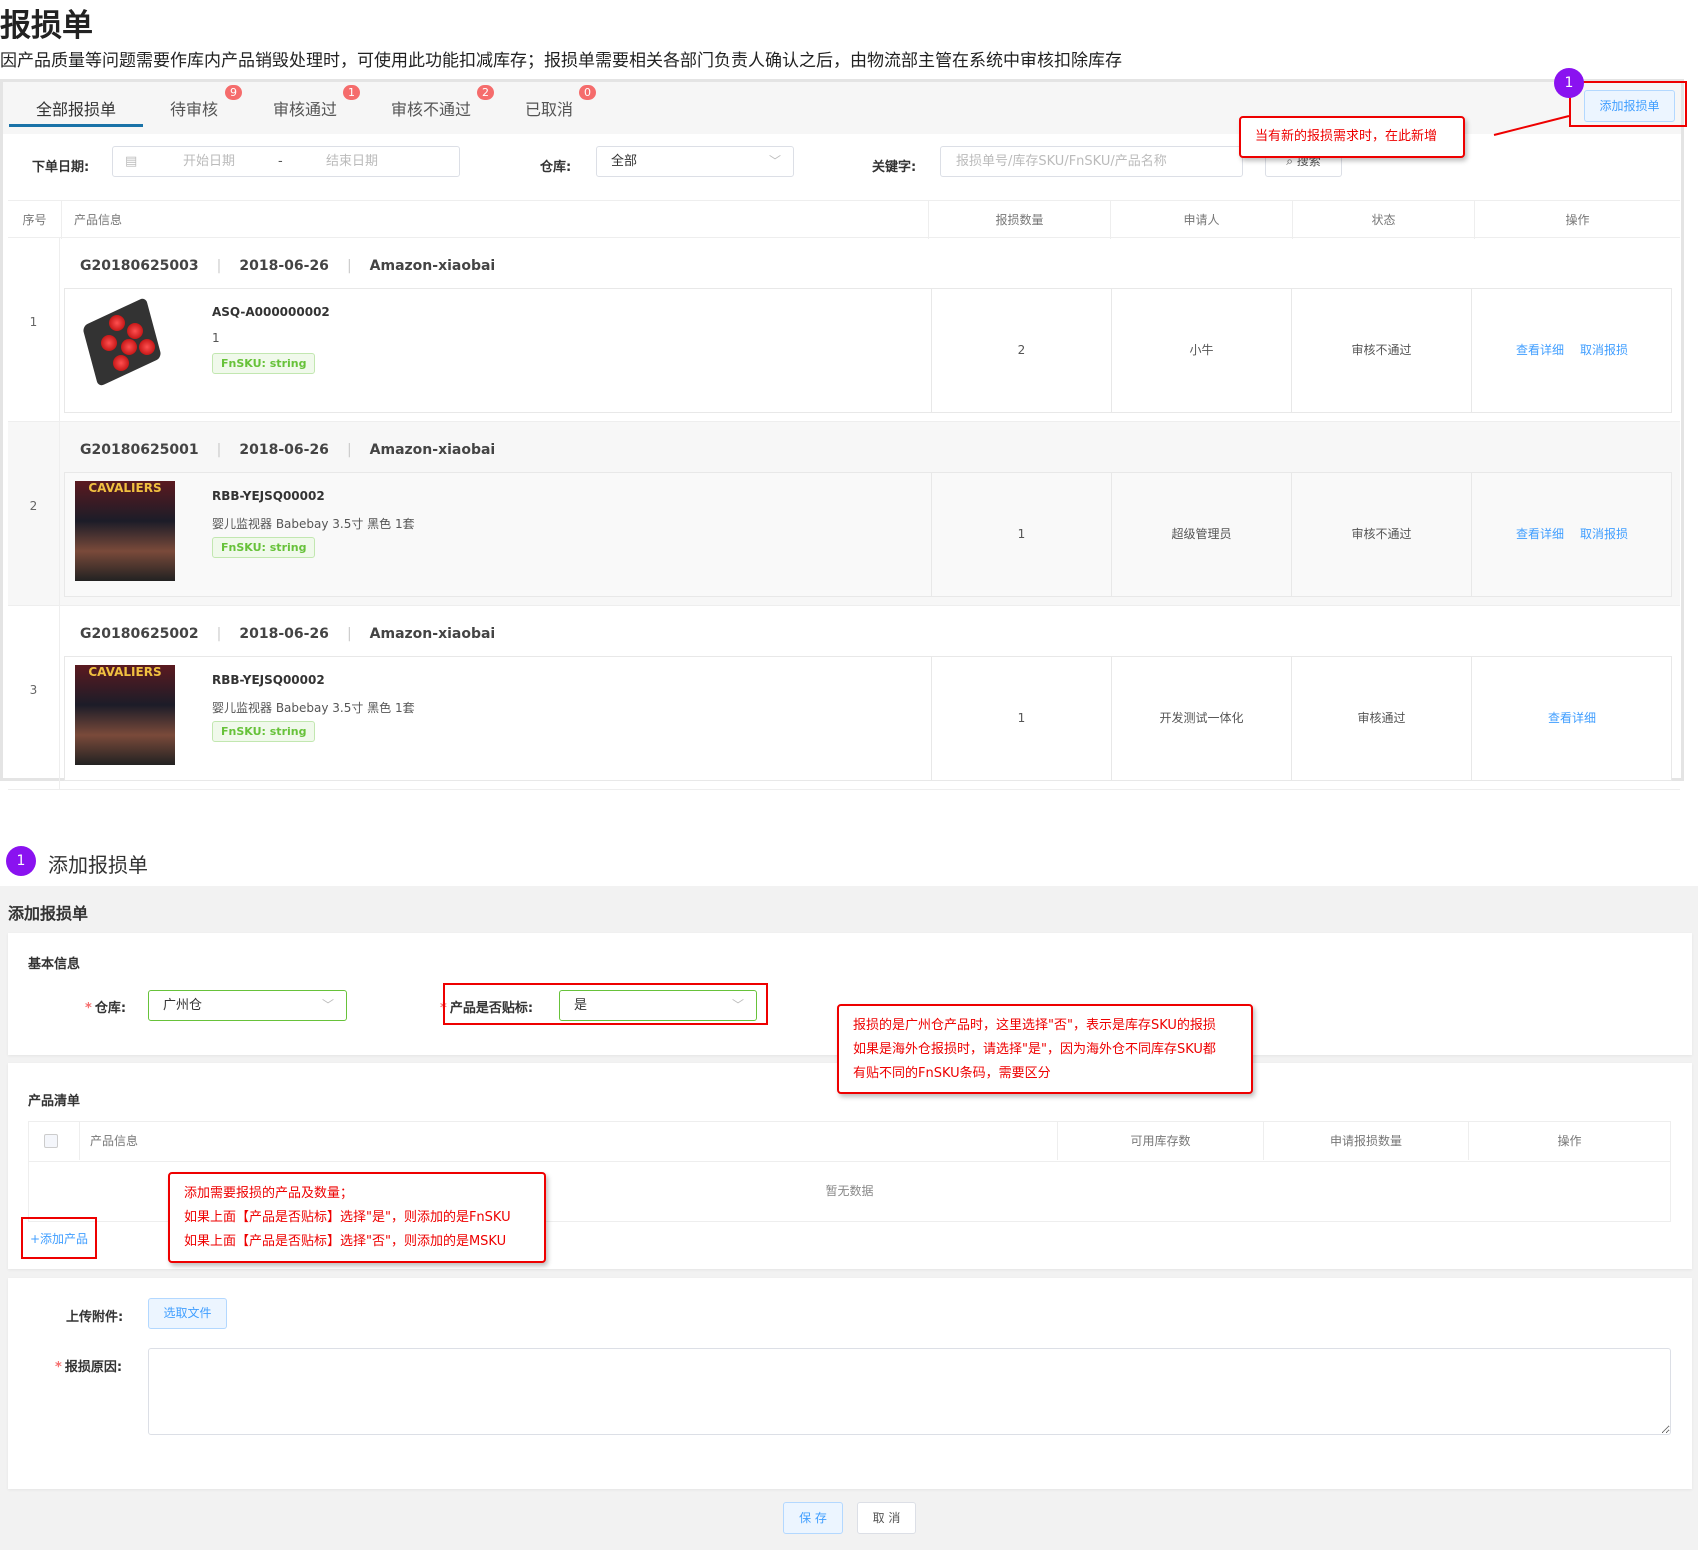 The image size is (1698, 1550). What do you see at coordinates (431, 108) in the screenshot?
I see `tab-rejected: 审核不通过` at bounding box center [431, 108].